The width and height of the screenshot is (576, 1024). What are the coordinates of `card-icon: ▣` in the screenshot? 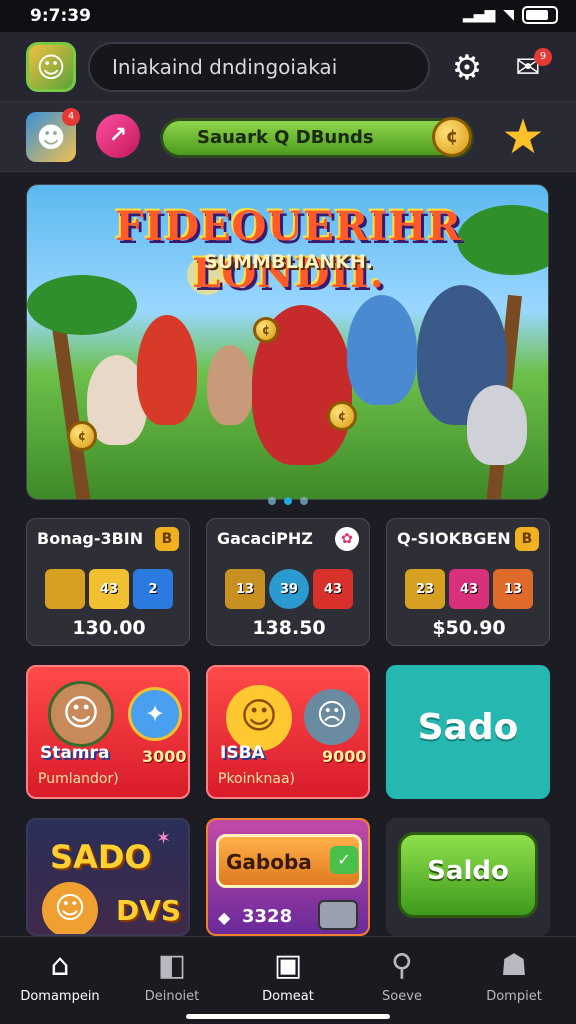 It's located at (288, 965).